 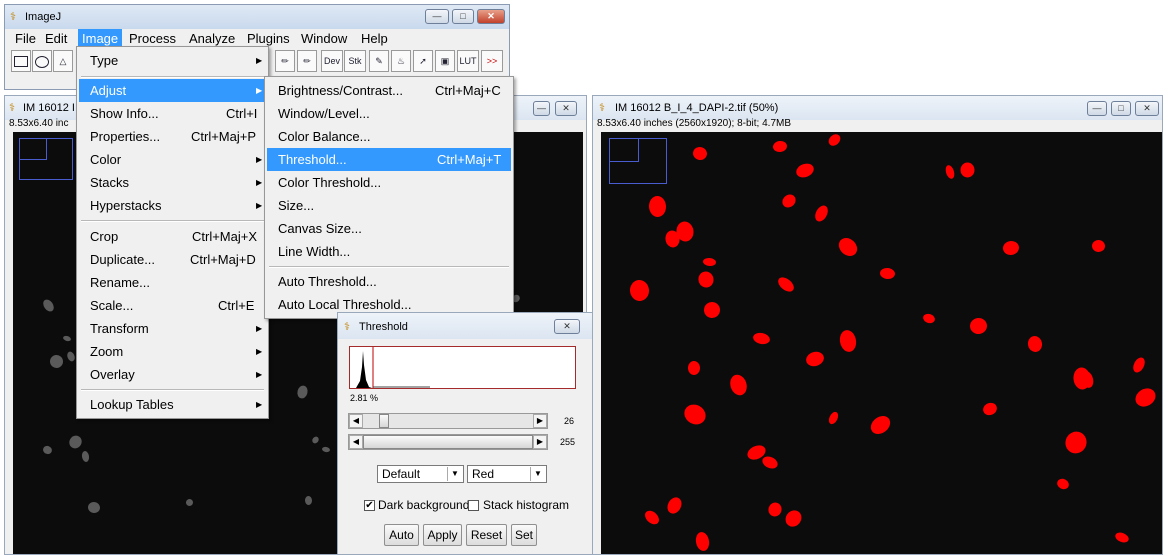 What do you see at coordinates (172, 205) in the screenshot?
I see `menu-item-hyperstacks: Hyperstacks ▶` at bounding box center [172, 205].